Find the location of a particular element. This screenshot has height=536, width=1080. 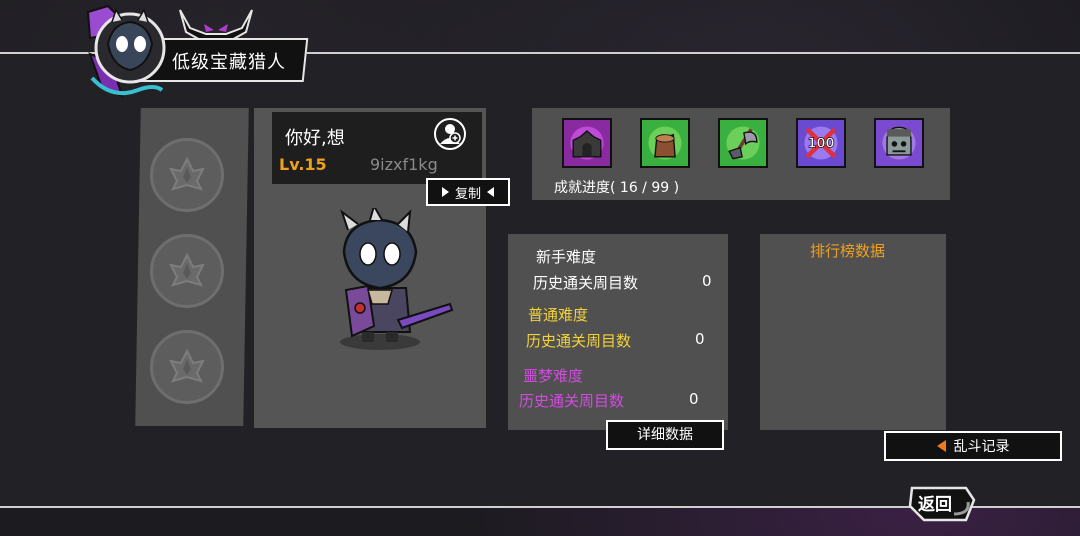

avatar is located at coordinates (124, 51).